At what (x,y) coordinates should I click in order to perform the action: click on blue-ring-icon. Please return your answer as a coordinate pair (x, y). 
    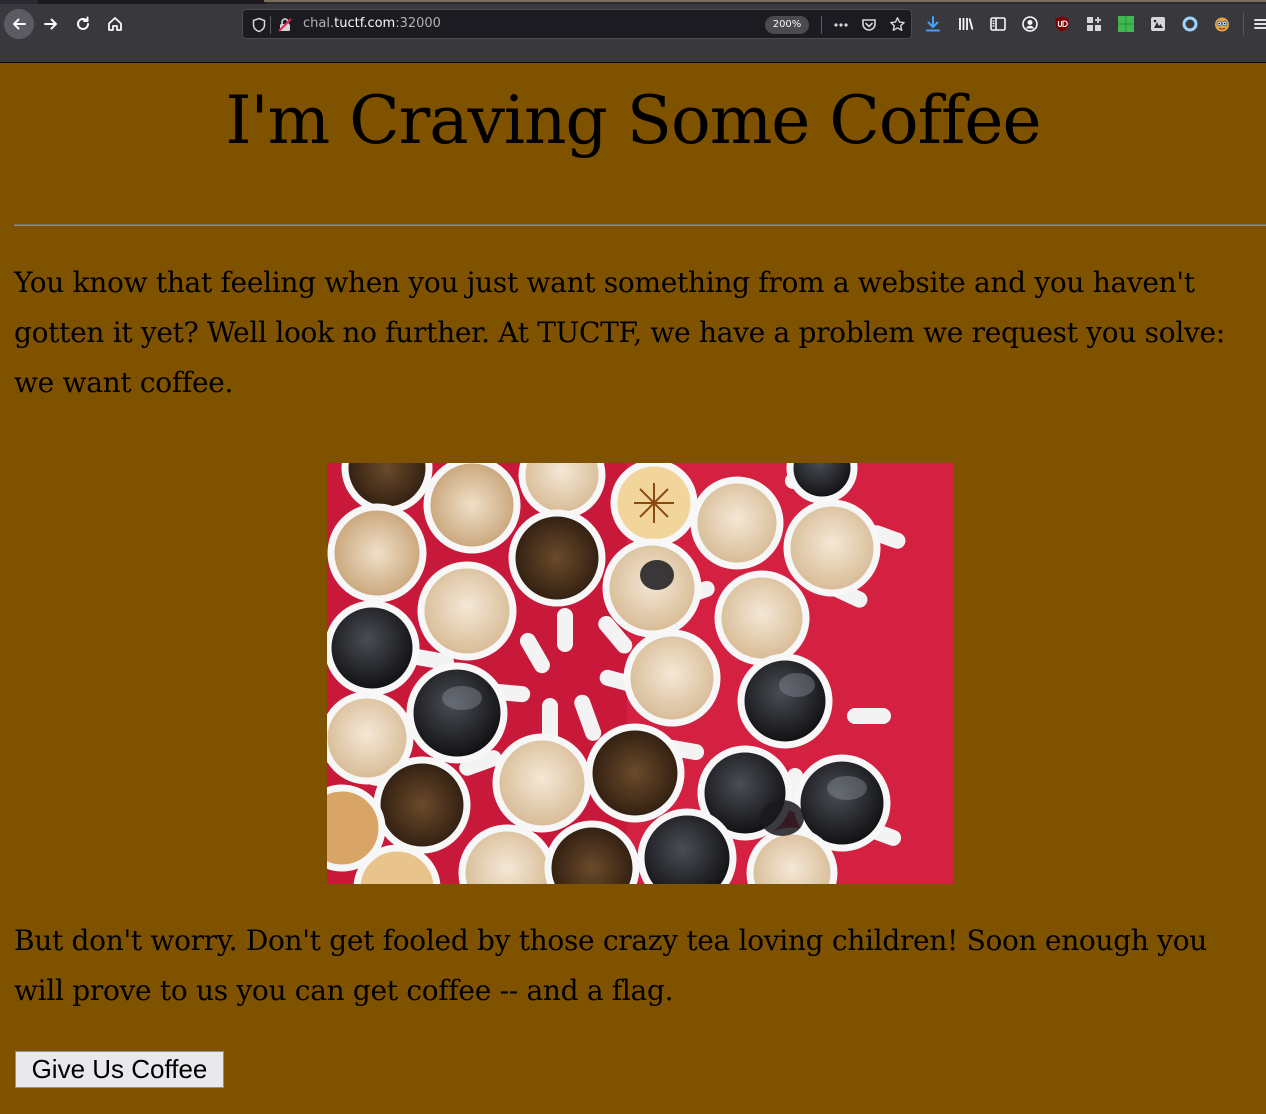
    Looking at the image, I should click on (1190, 24).